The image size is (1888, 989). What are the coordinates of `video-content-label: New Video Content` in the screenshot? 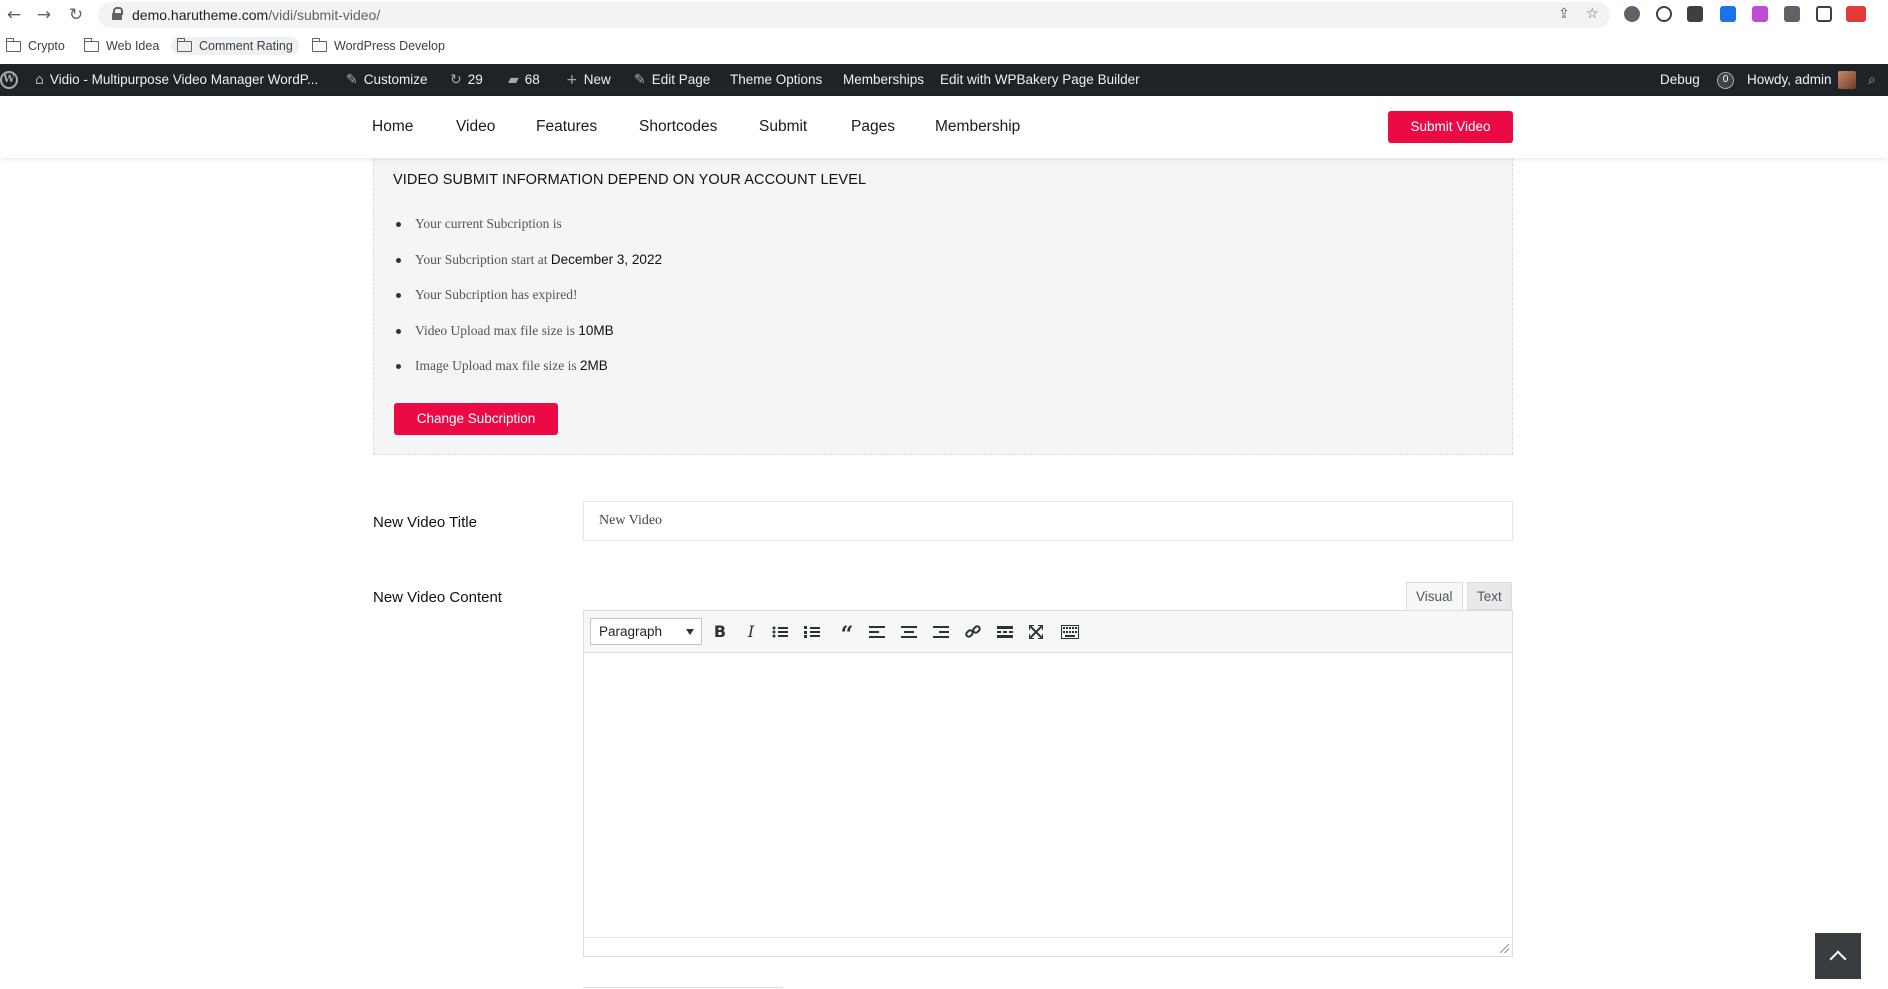 It's located at (437, 597).